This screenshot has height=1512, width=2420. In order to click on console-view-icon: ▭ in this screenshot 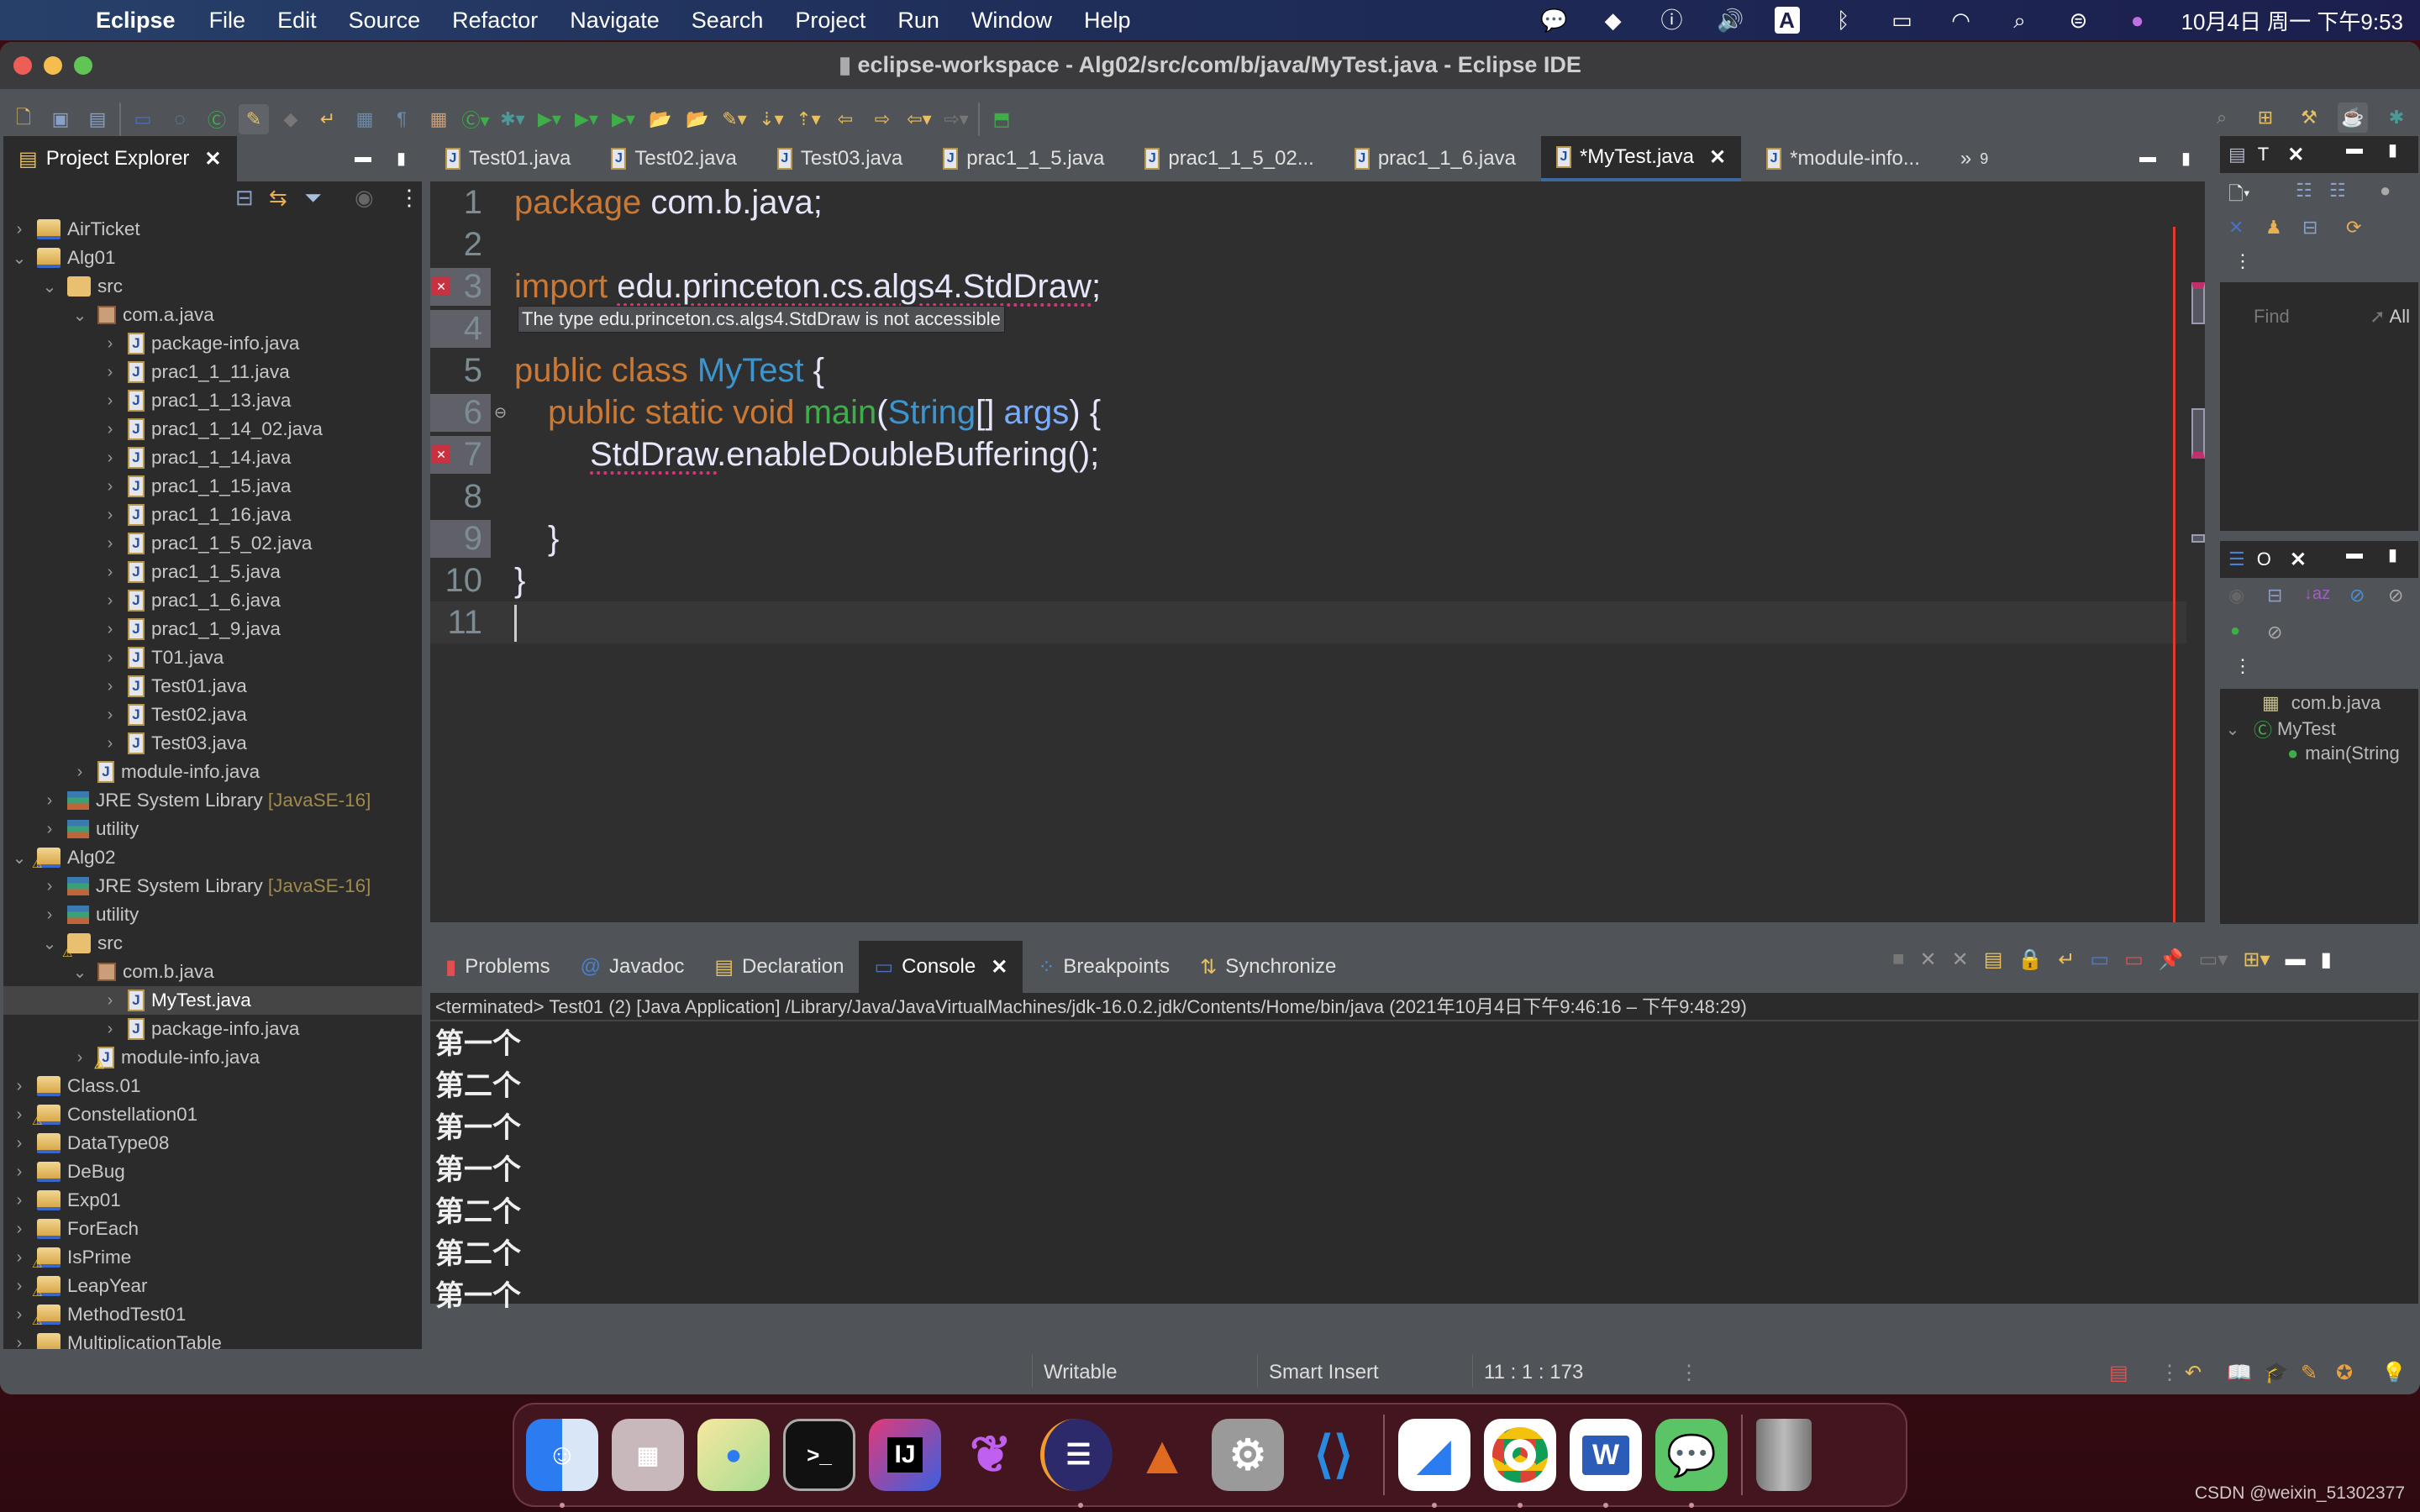, I will do `click(143, 119)`.